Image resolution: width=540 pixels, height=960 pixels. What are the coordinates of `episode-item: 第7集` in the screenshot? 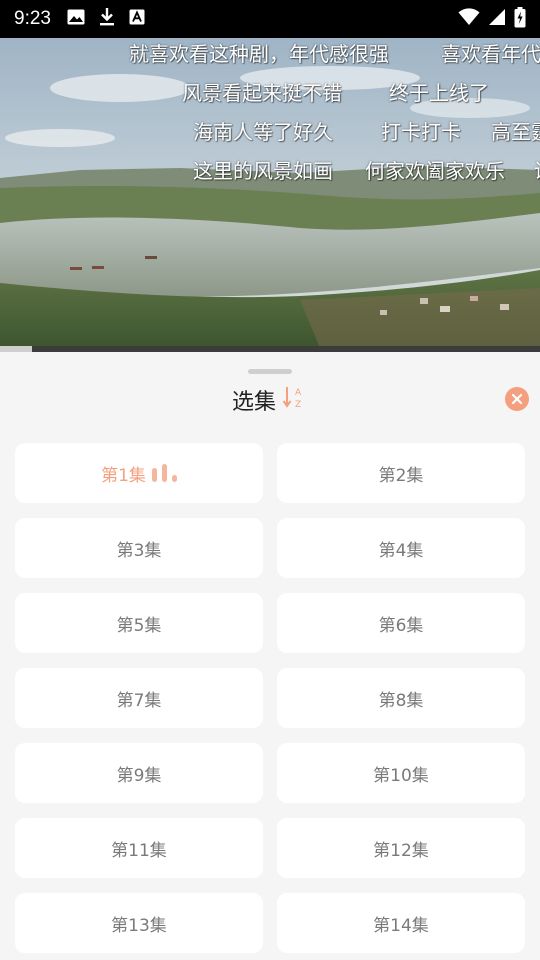 It's located at (139, 698).